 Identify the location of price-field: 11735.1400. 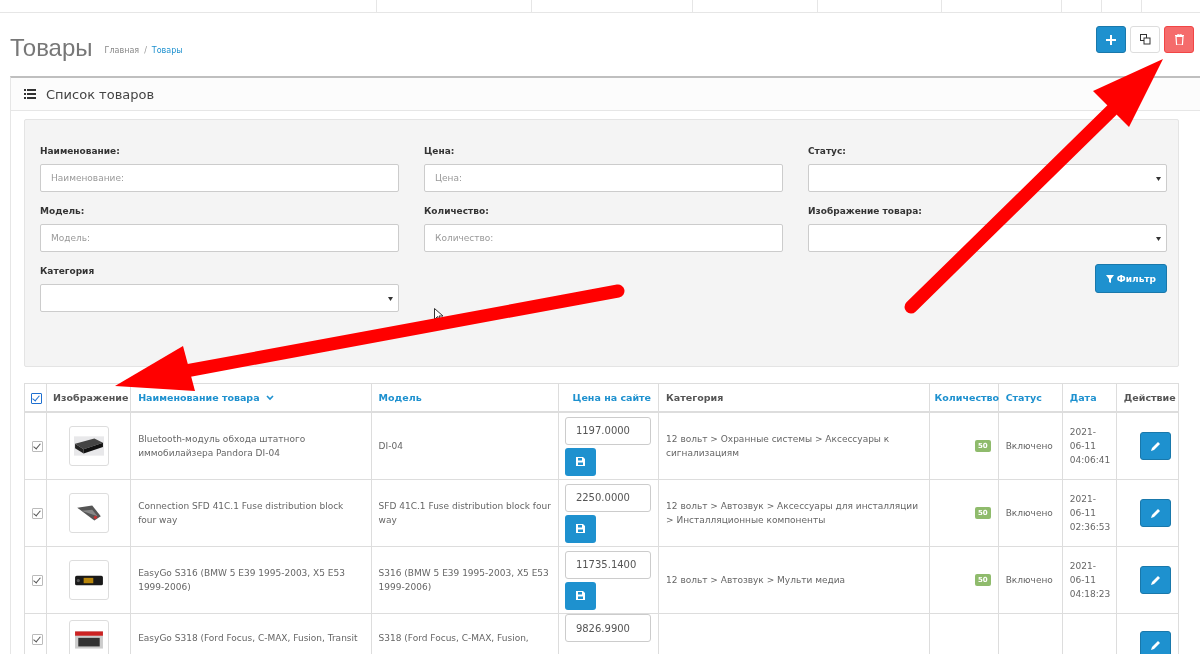
(607, 564).